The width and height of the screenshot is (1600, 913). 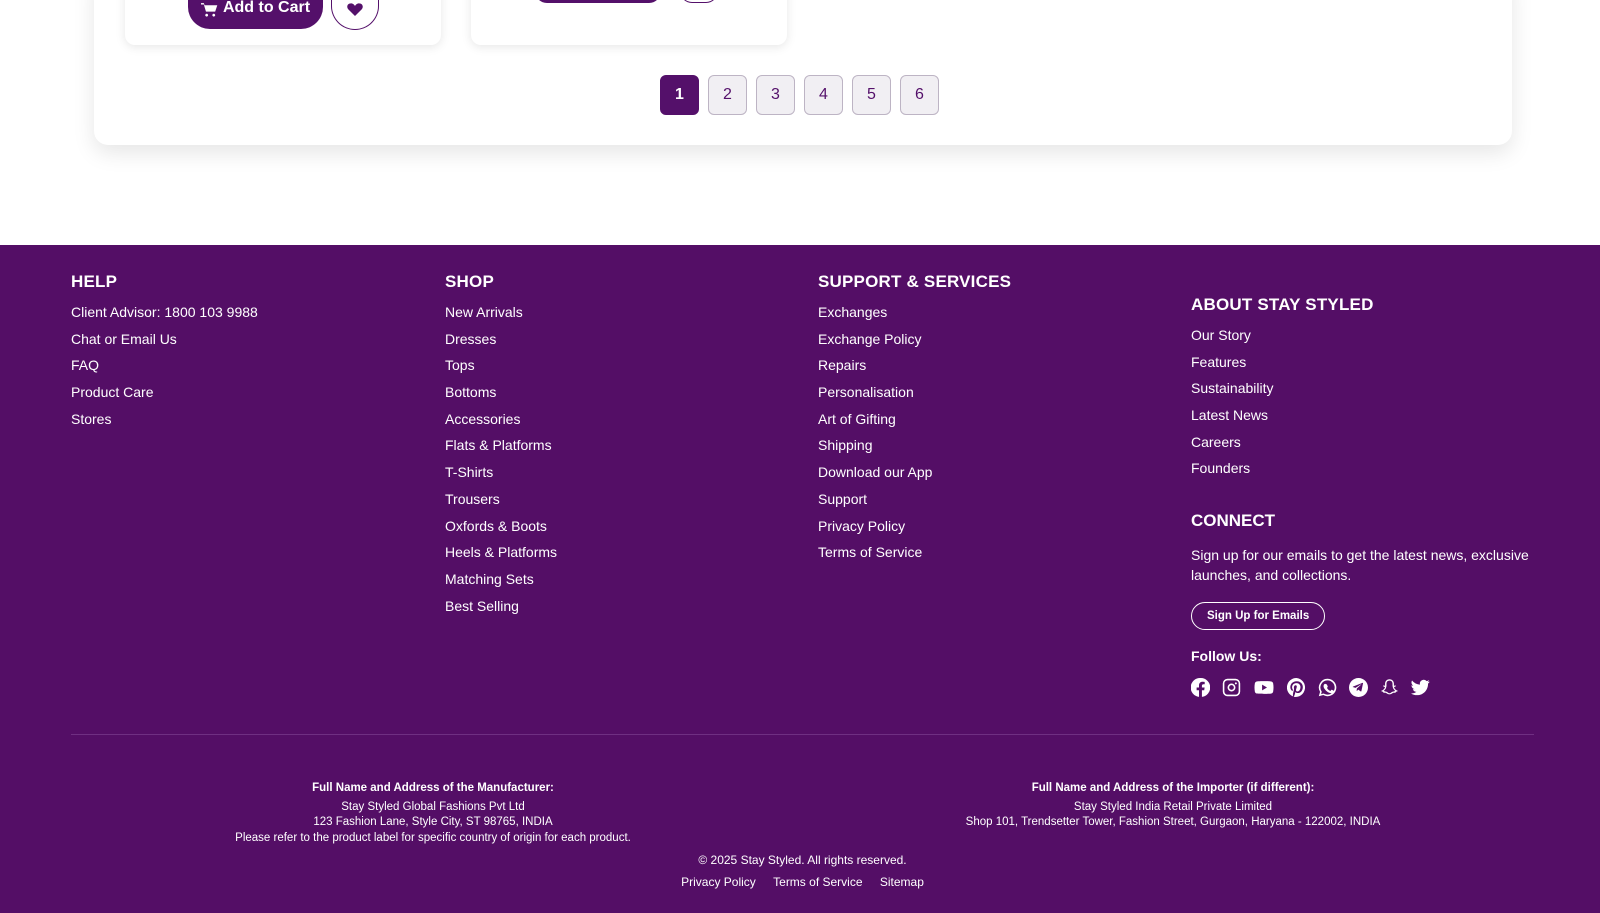 I want to click on footer-support-link: Art of Gifting, so click(x=914, y=422).